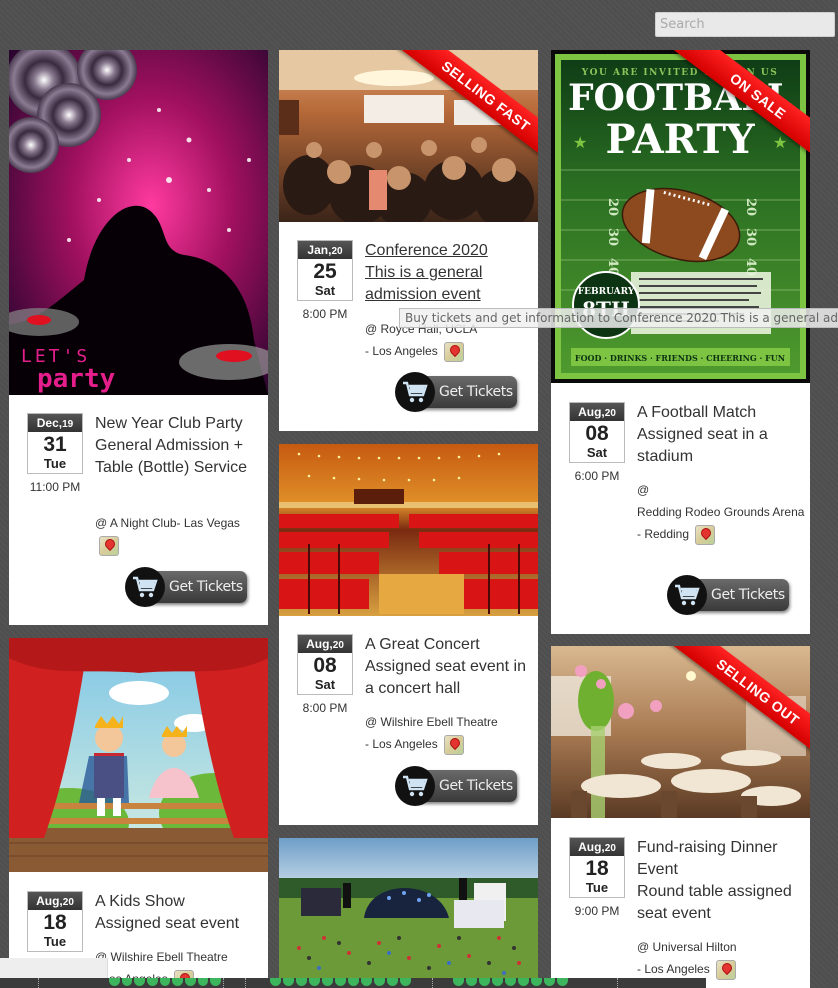 This screenshot has height=988, width=838. I want to click on event-venue: @ A Night Club- Las Vegas, so click(179, 534).